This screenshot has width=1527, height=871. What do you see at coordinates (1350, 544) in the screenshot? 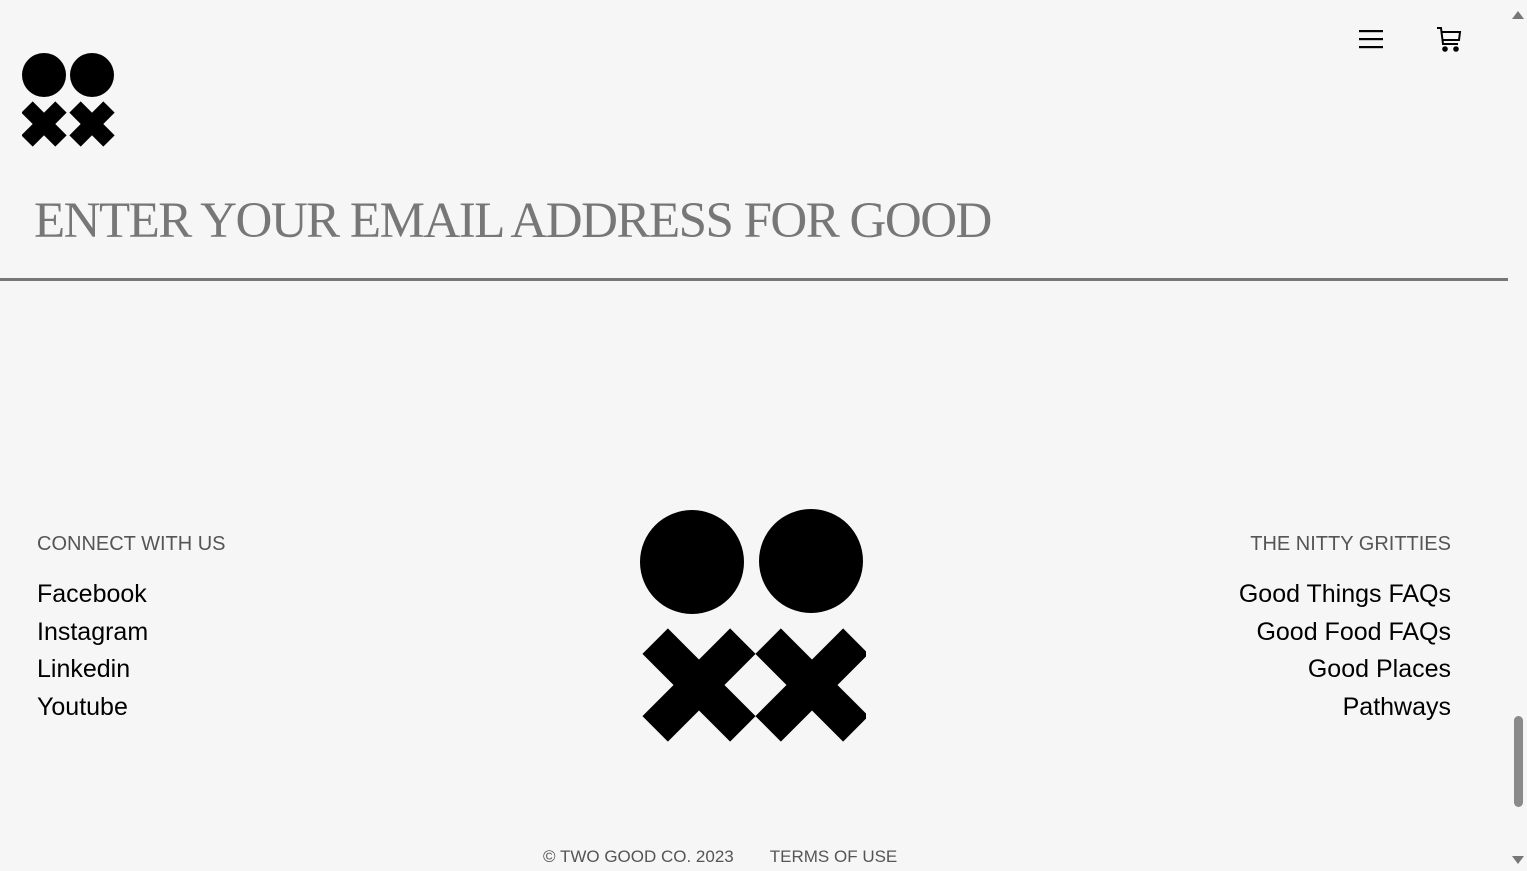
I see `nitty-gritties-heading: THE NITTY GRITTIES` at bounding box center [1350, 544].